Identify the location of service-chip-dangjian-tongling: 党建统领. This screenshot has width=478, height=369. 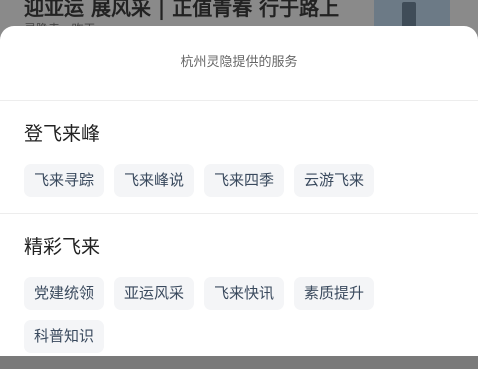
(64, 293).